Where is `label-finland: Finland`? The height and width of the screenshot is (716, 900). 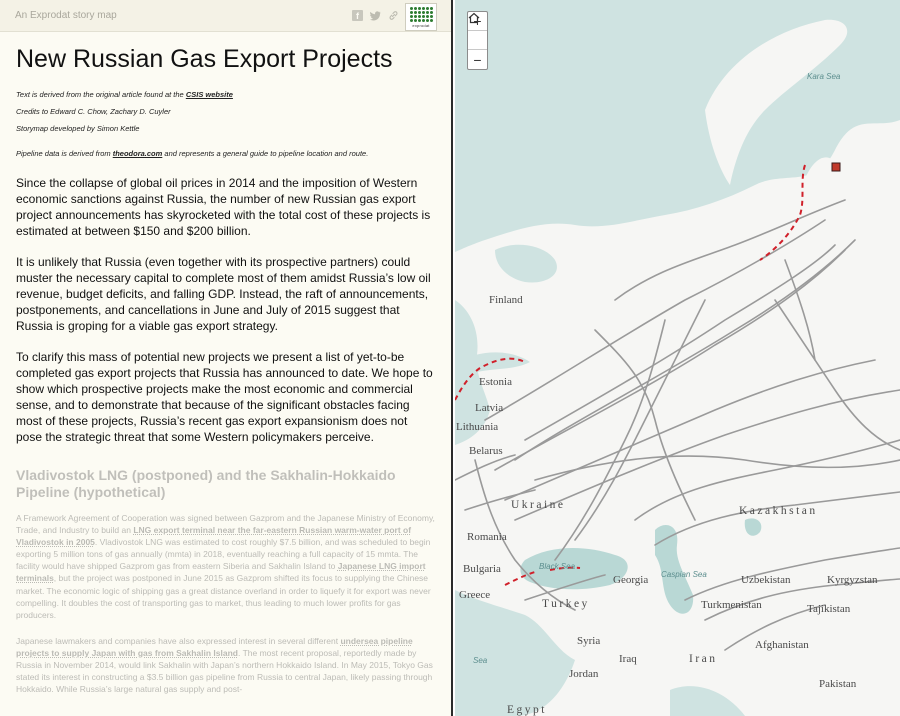
label-finland: Finland is located at coordinates (506, 300).